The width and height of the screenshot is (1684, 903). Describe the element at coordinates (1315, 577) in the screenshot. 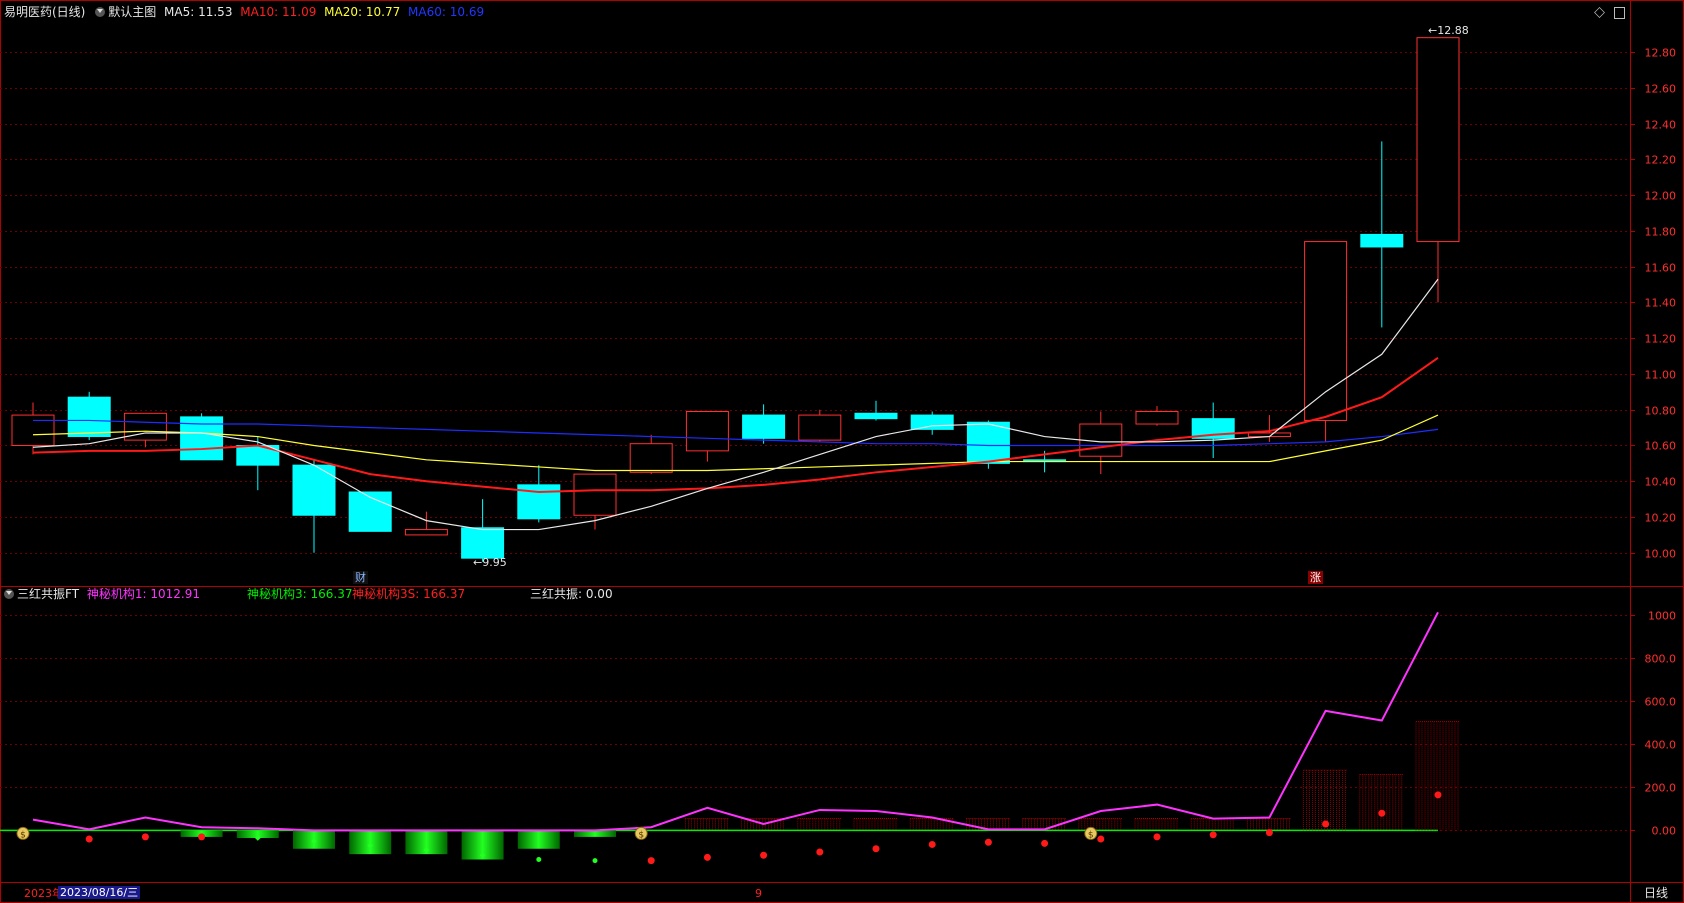

I see `limit-up-marker: 涨` at that location.